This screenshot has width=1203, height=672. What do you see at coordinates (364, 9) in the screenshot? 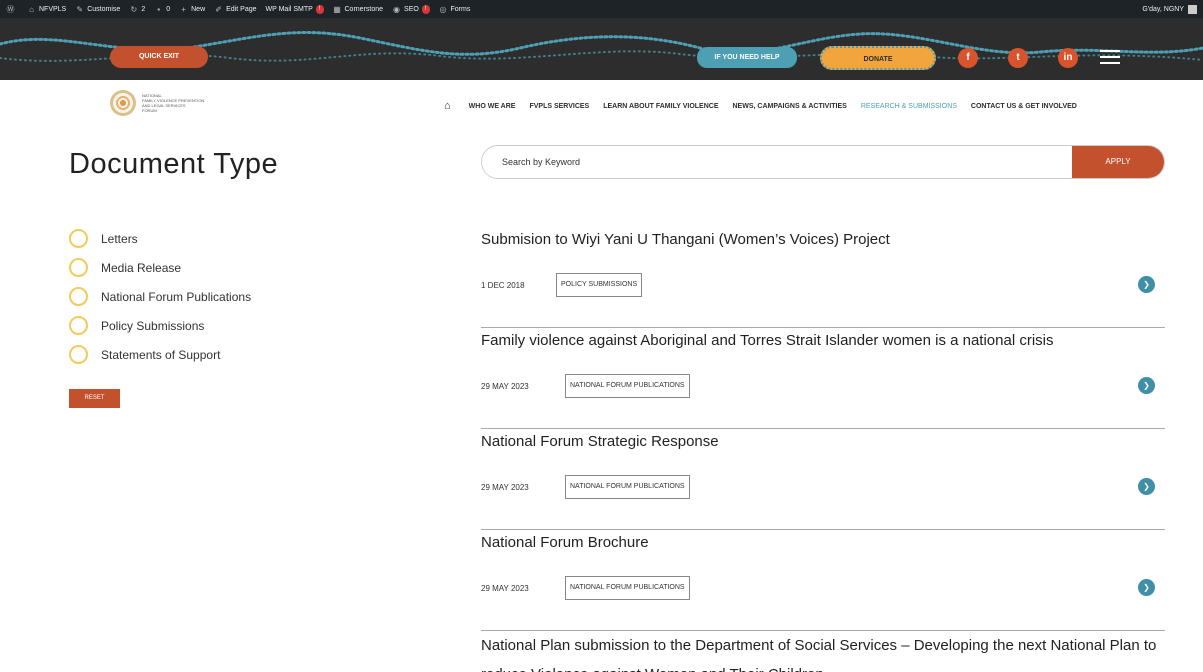
I see `admin-bar-label: Cornerstone` at bounding box center [364, 9].